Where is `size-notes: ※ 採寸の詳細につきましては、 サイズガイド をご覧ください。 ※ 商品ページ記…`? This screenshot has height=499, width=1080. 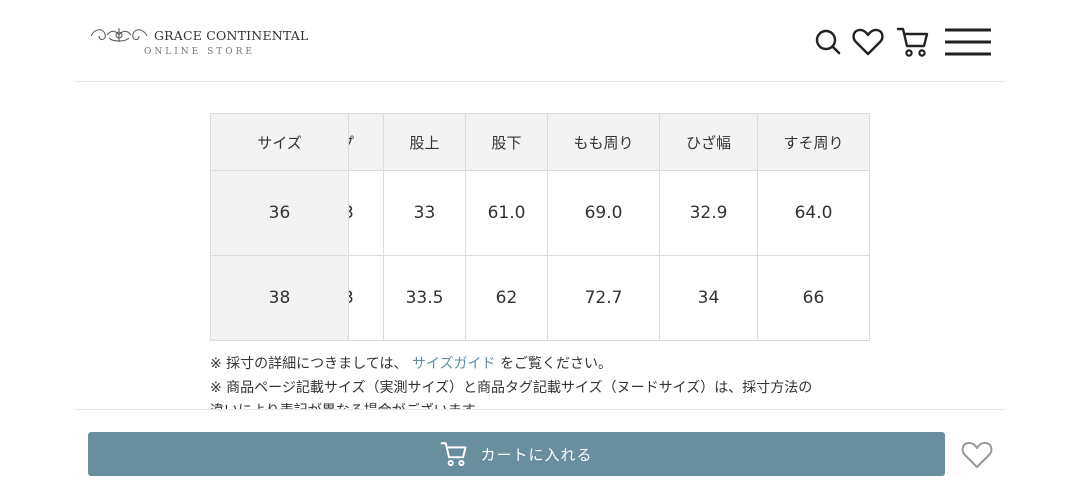
size-notes: ※ 採寸の詳細につきましては、 サイズガイド をご覧ください。 ※ 商品ページ記… is located at coordinates (550, 381).